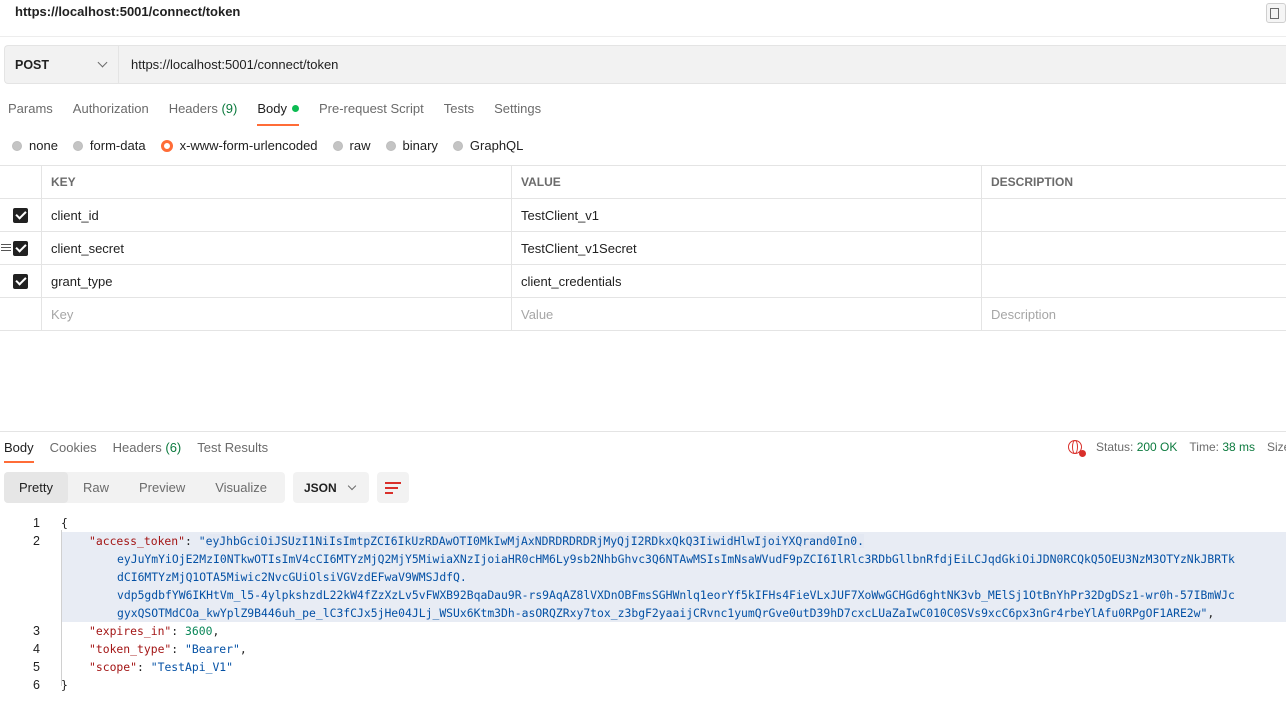 The image size is (1286, 703). What do you see at coordinates (276, 248) in the screenshot?
I see `key-cell: client_secret` at bounding box center [276, 248].